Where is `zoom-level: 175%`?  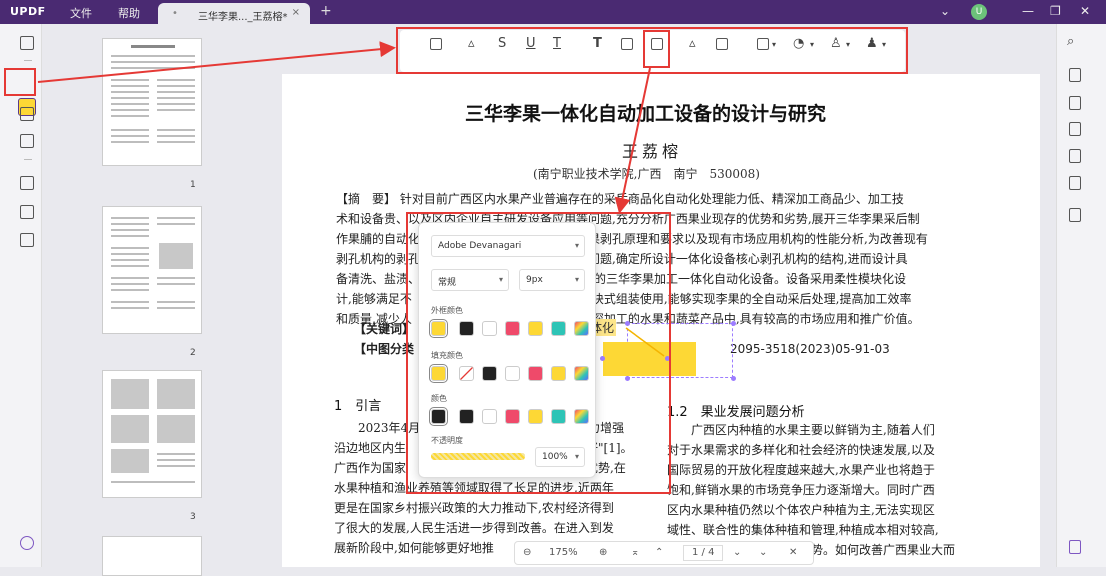 zoom-level: 175% is located at coordinates (563, 552).